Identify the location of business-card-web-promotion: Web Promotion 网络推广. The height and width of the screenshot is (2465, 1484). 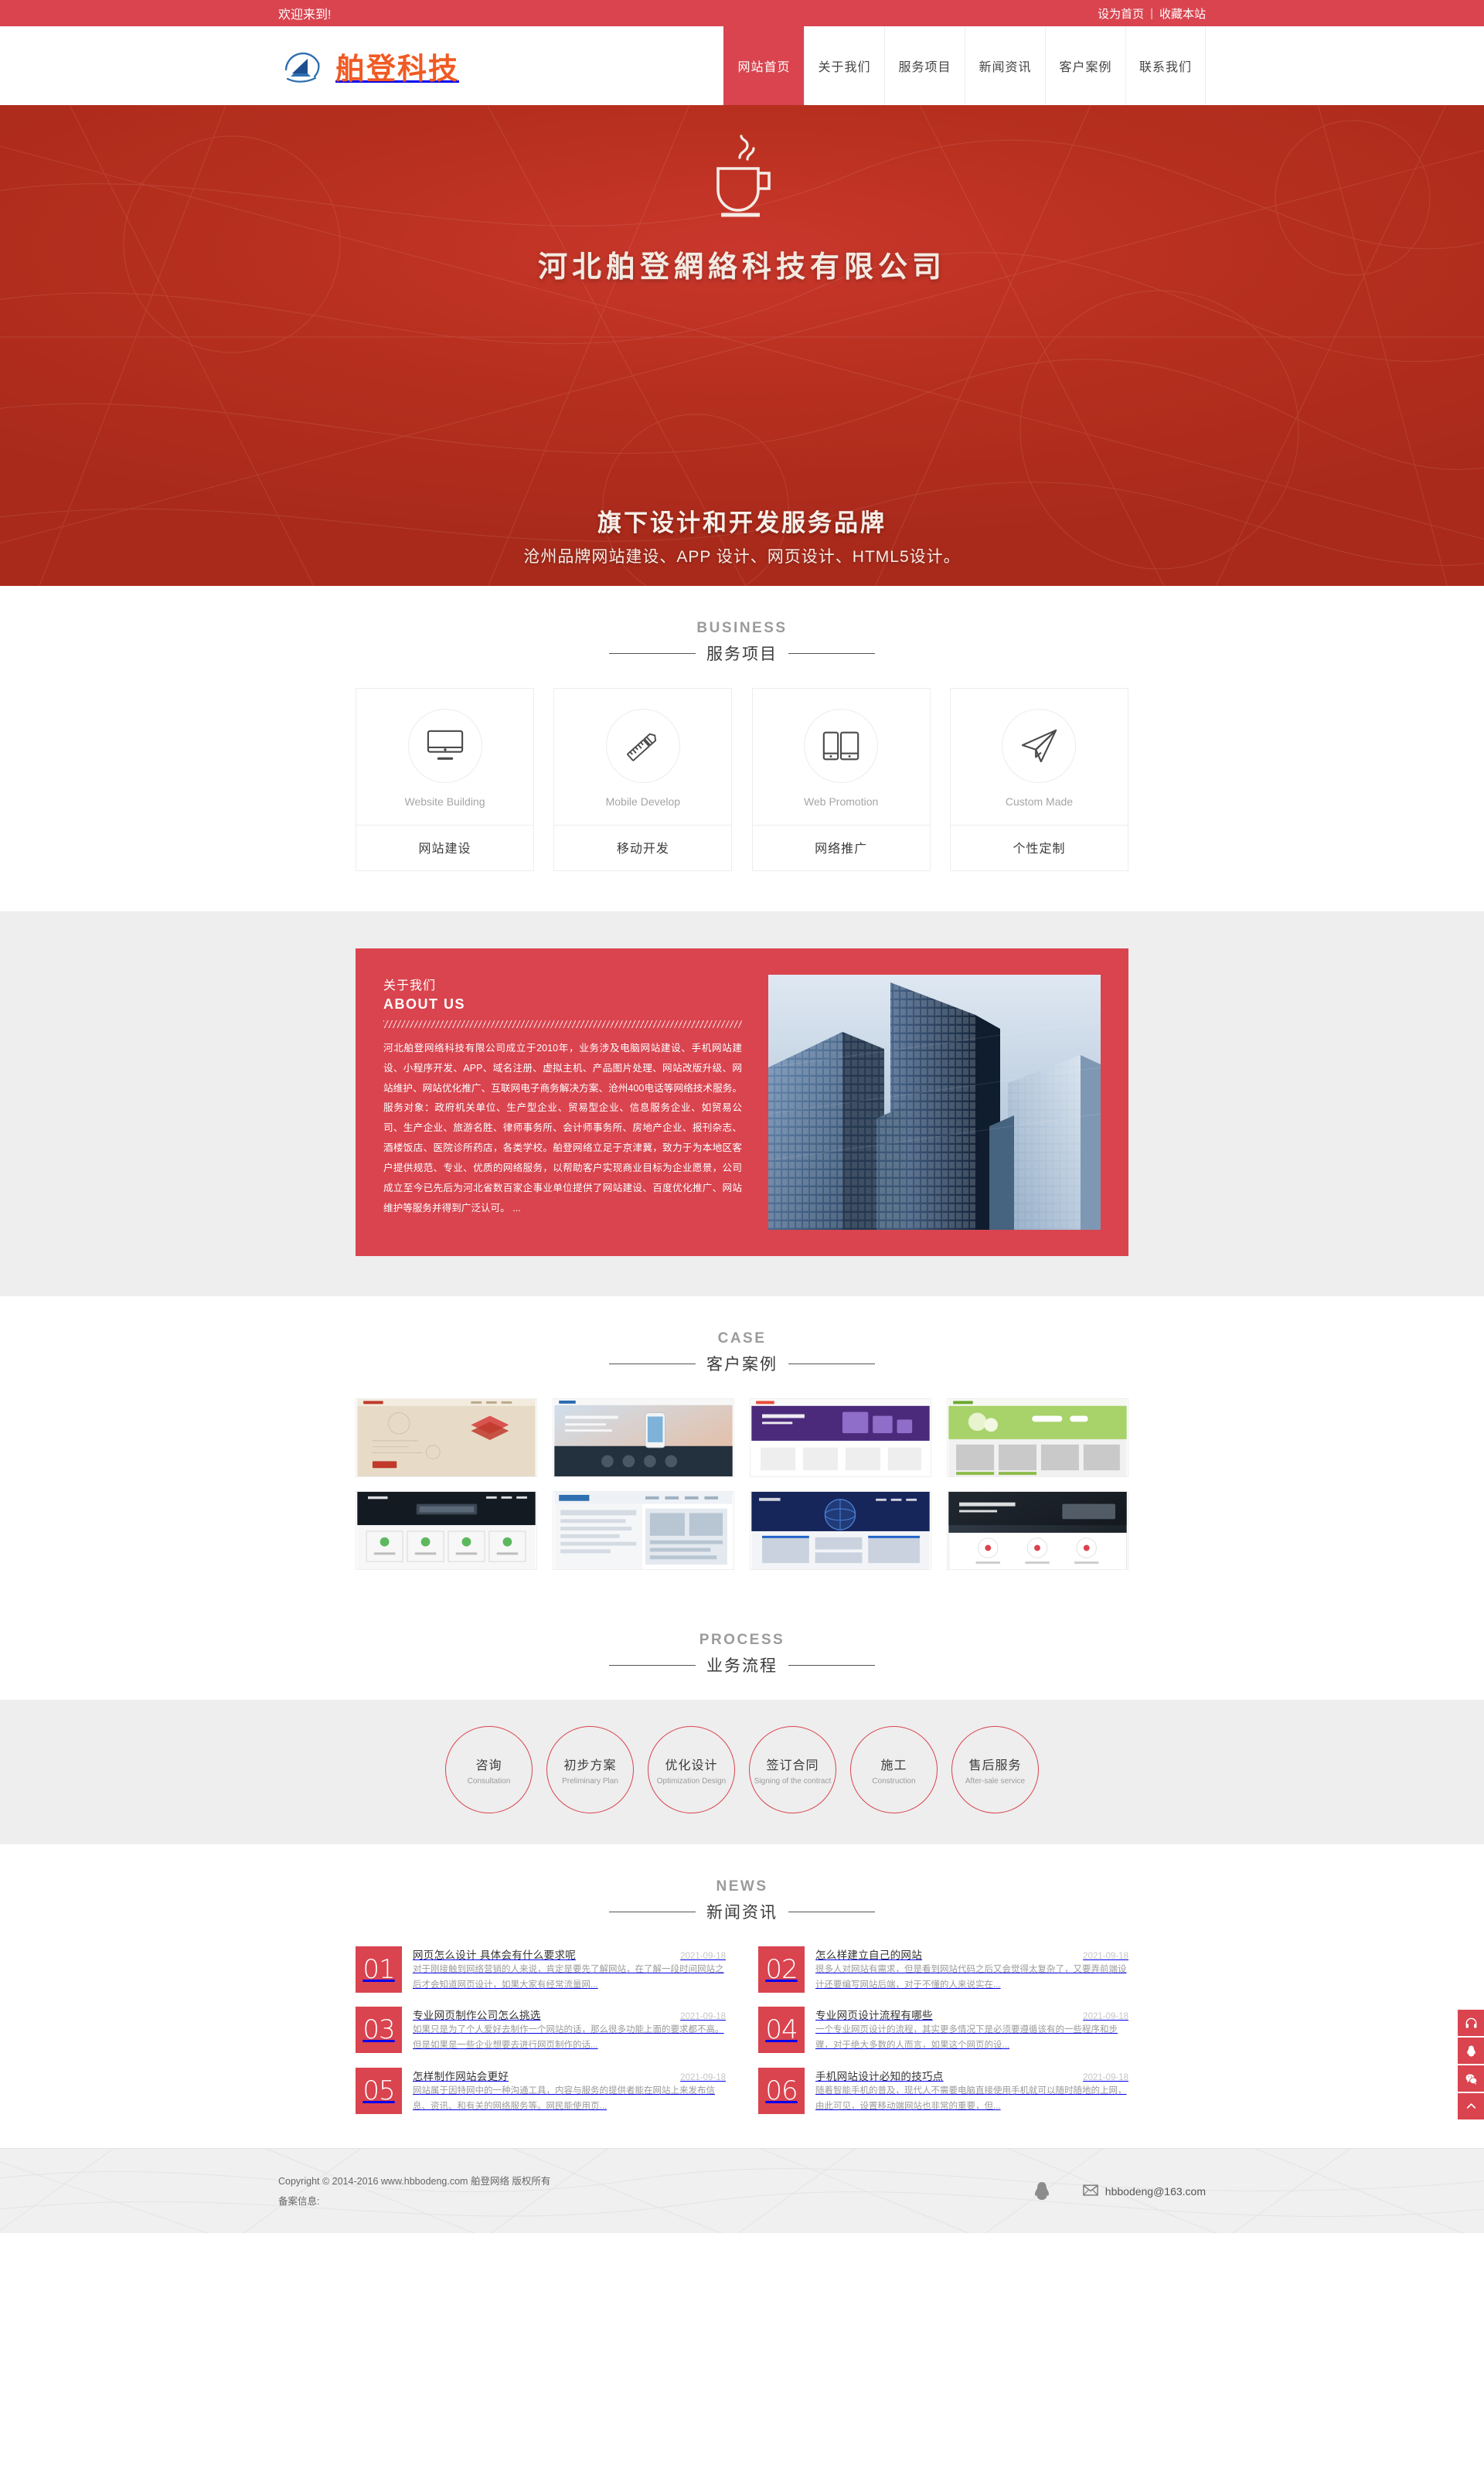
(841, 780).